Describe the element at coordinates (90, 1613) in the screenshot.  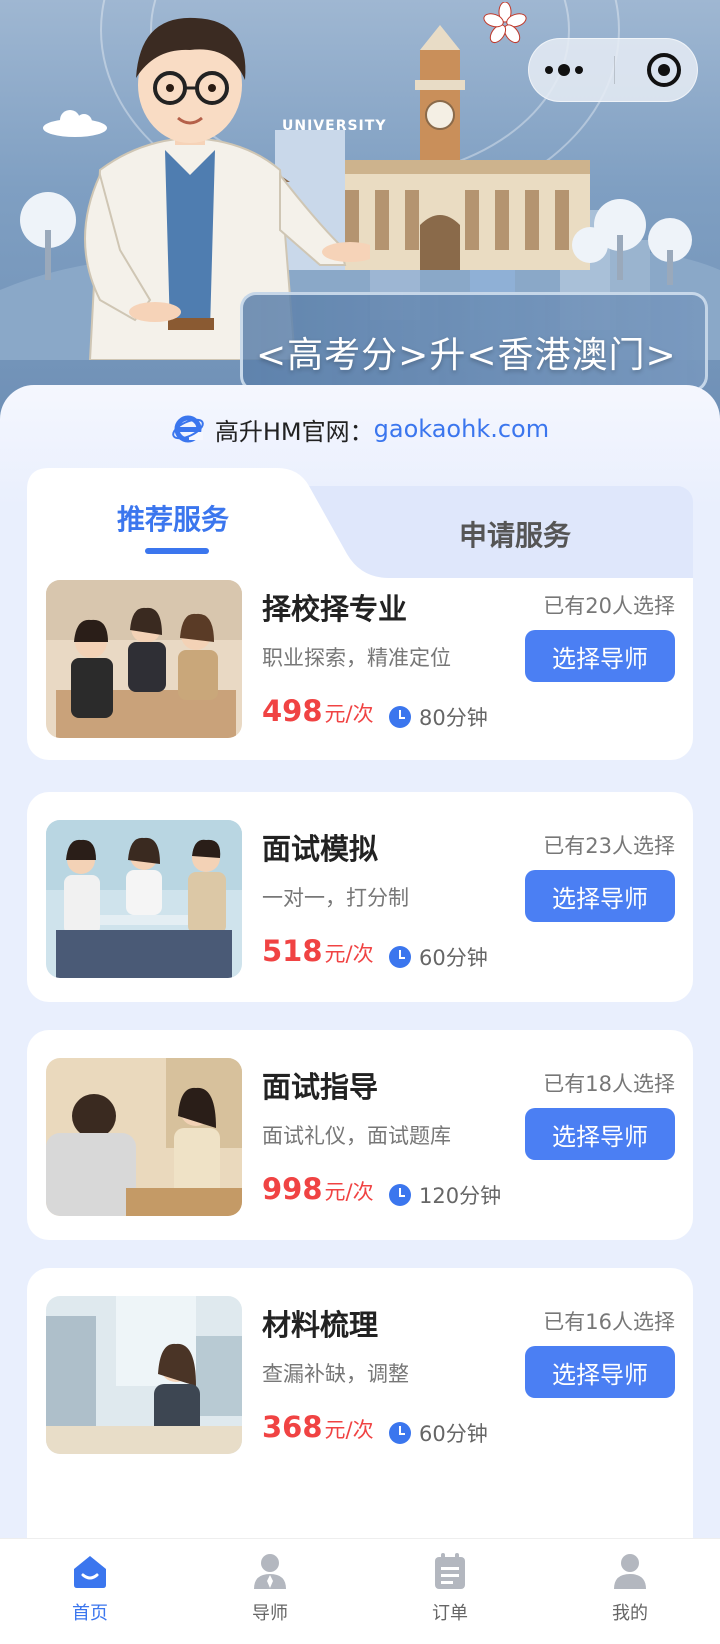
I see `nav-label: 首页` at that location.